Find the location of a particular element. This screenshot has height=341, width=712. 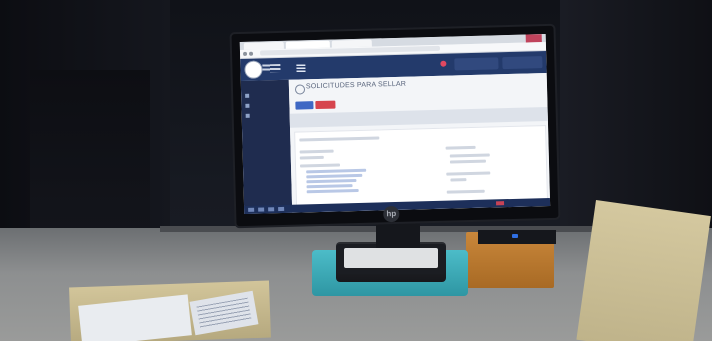

back-icon is located at coordinates (245, 53).